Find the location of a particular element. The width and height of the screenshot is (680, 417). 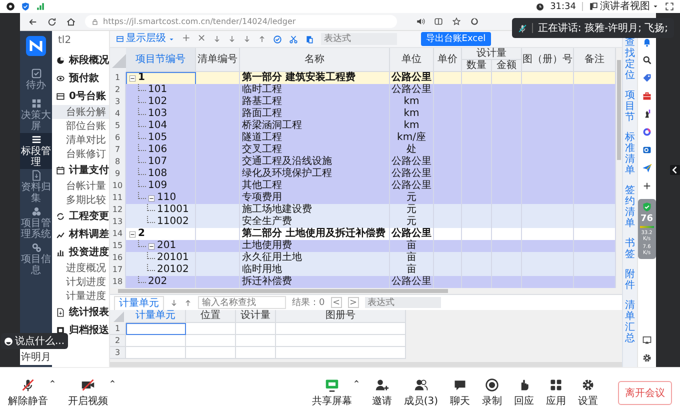

menu-group: 投资进度 is located at coordinates (80, 252).